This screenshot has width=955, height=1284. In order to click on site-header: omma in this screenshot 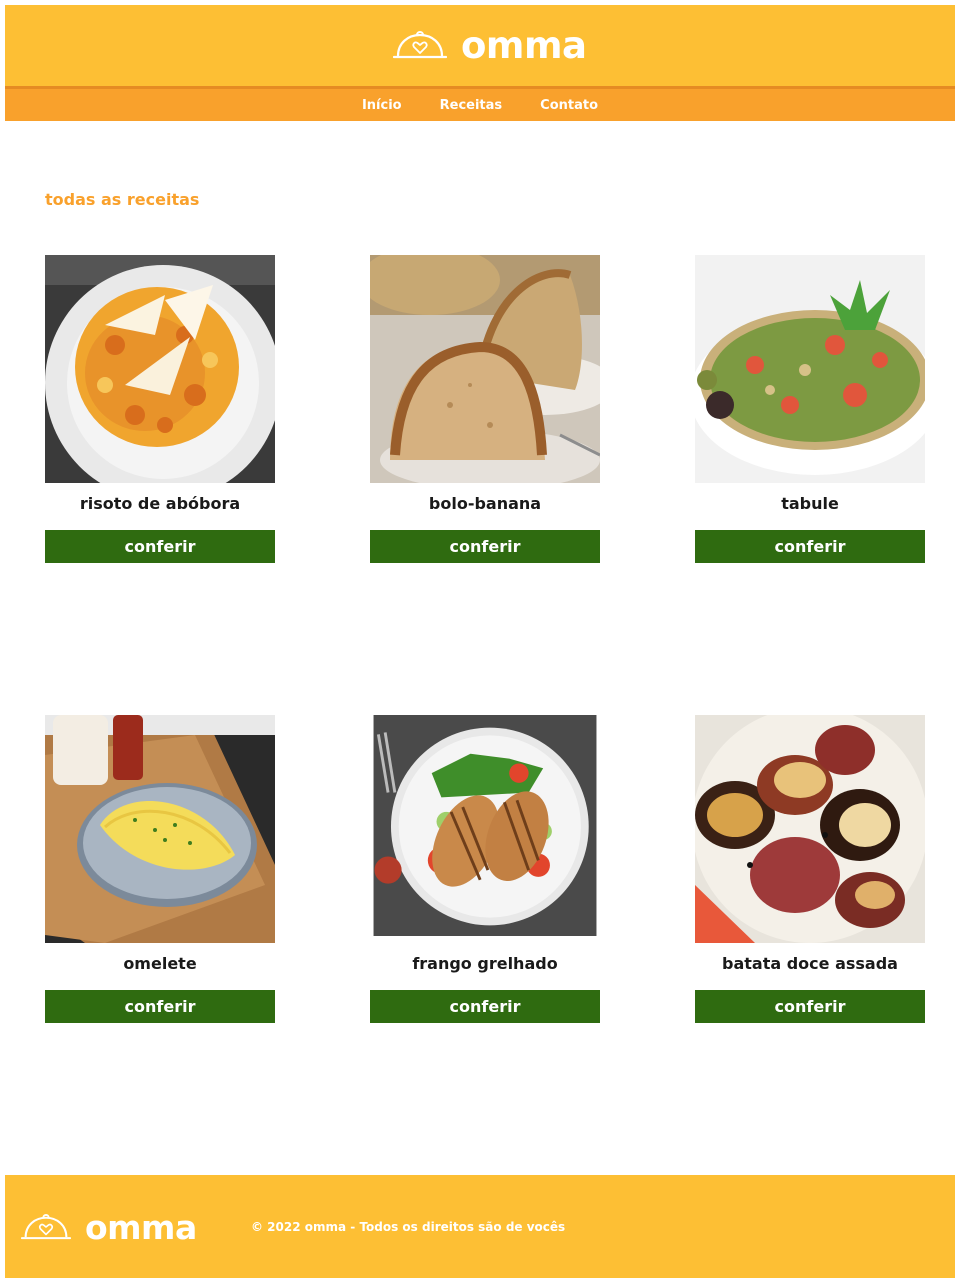, I will do `click(480, 45)`.